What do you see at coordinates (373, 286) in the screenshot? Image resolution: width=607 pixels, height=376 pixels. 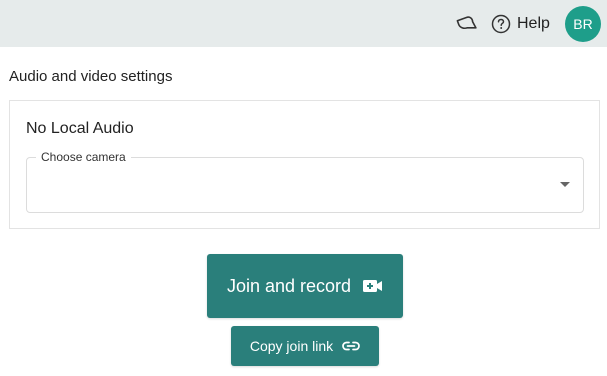 I see `video-camera-plus-icon` at bounding box center [373, 286].